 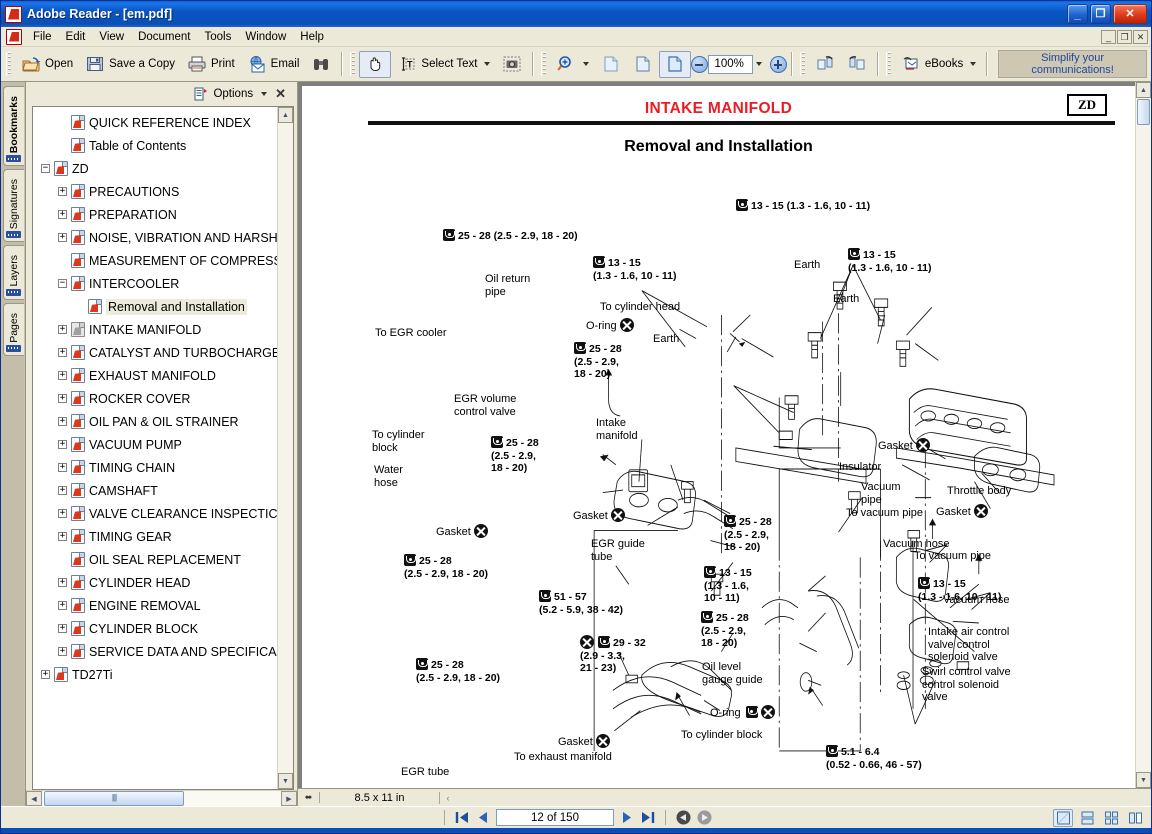 What do you see at coordinates (1063, 817) in the screenshot?
I see `single-page-view-button` at bounding box center [1063, 817].